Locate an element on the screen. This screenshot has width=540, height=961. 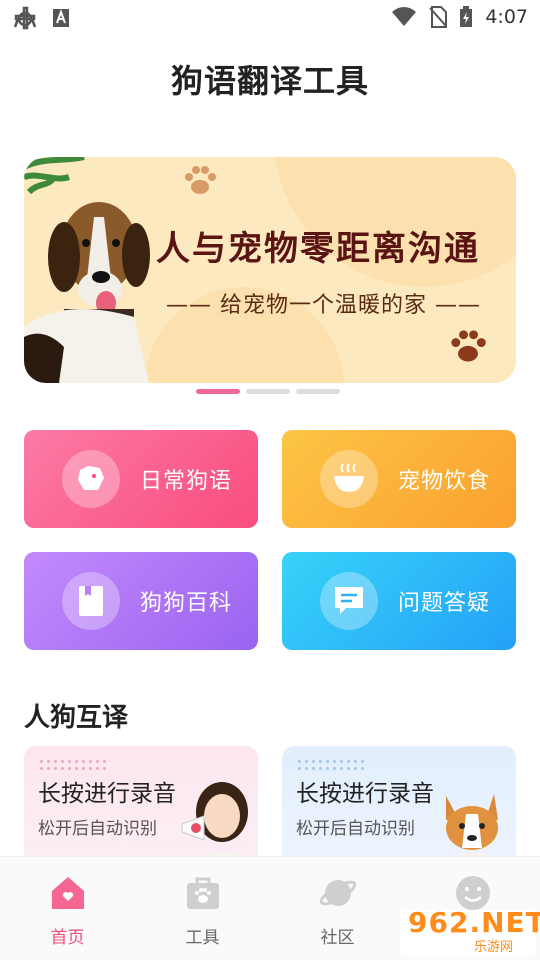
status-bar: 4:07 is located at coordinates (270, 18).